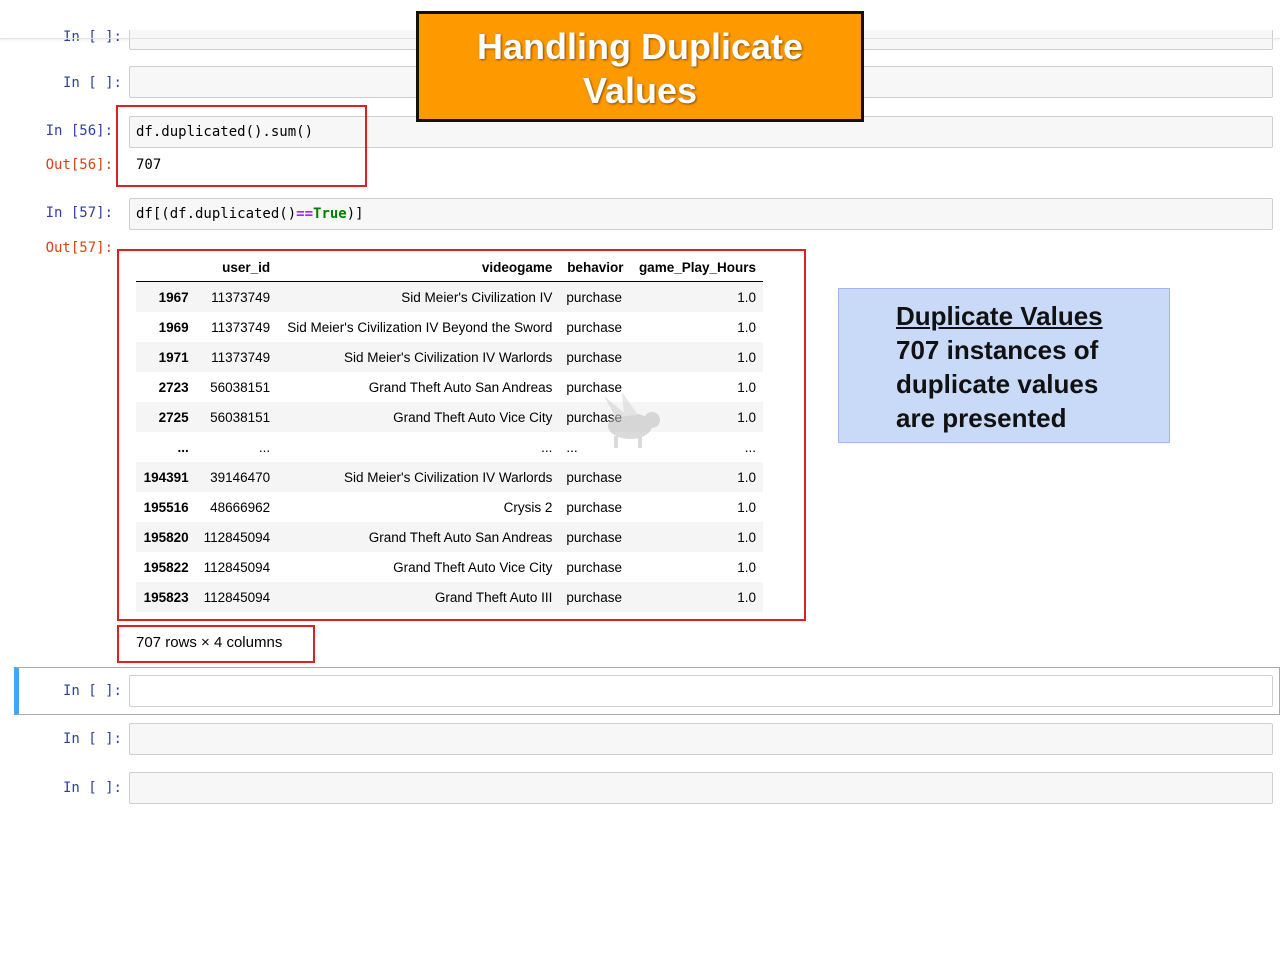 Image resolution: width=1280 pixels, height=960 pixels. Describe the element at coordinates (997, 350) in the screenshot. I see `note-line-1: 707 instances of` at that location.